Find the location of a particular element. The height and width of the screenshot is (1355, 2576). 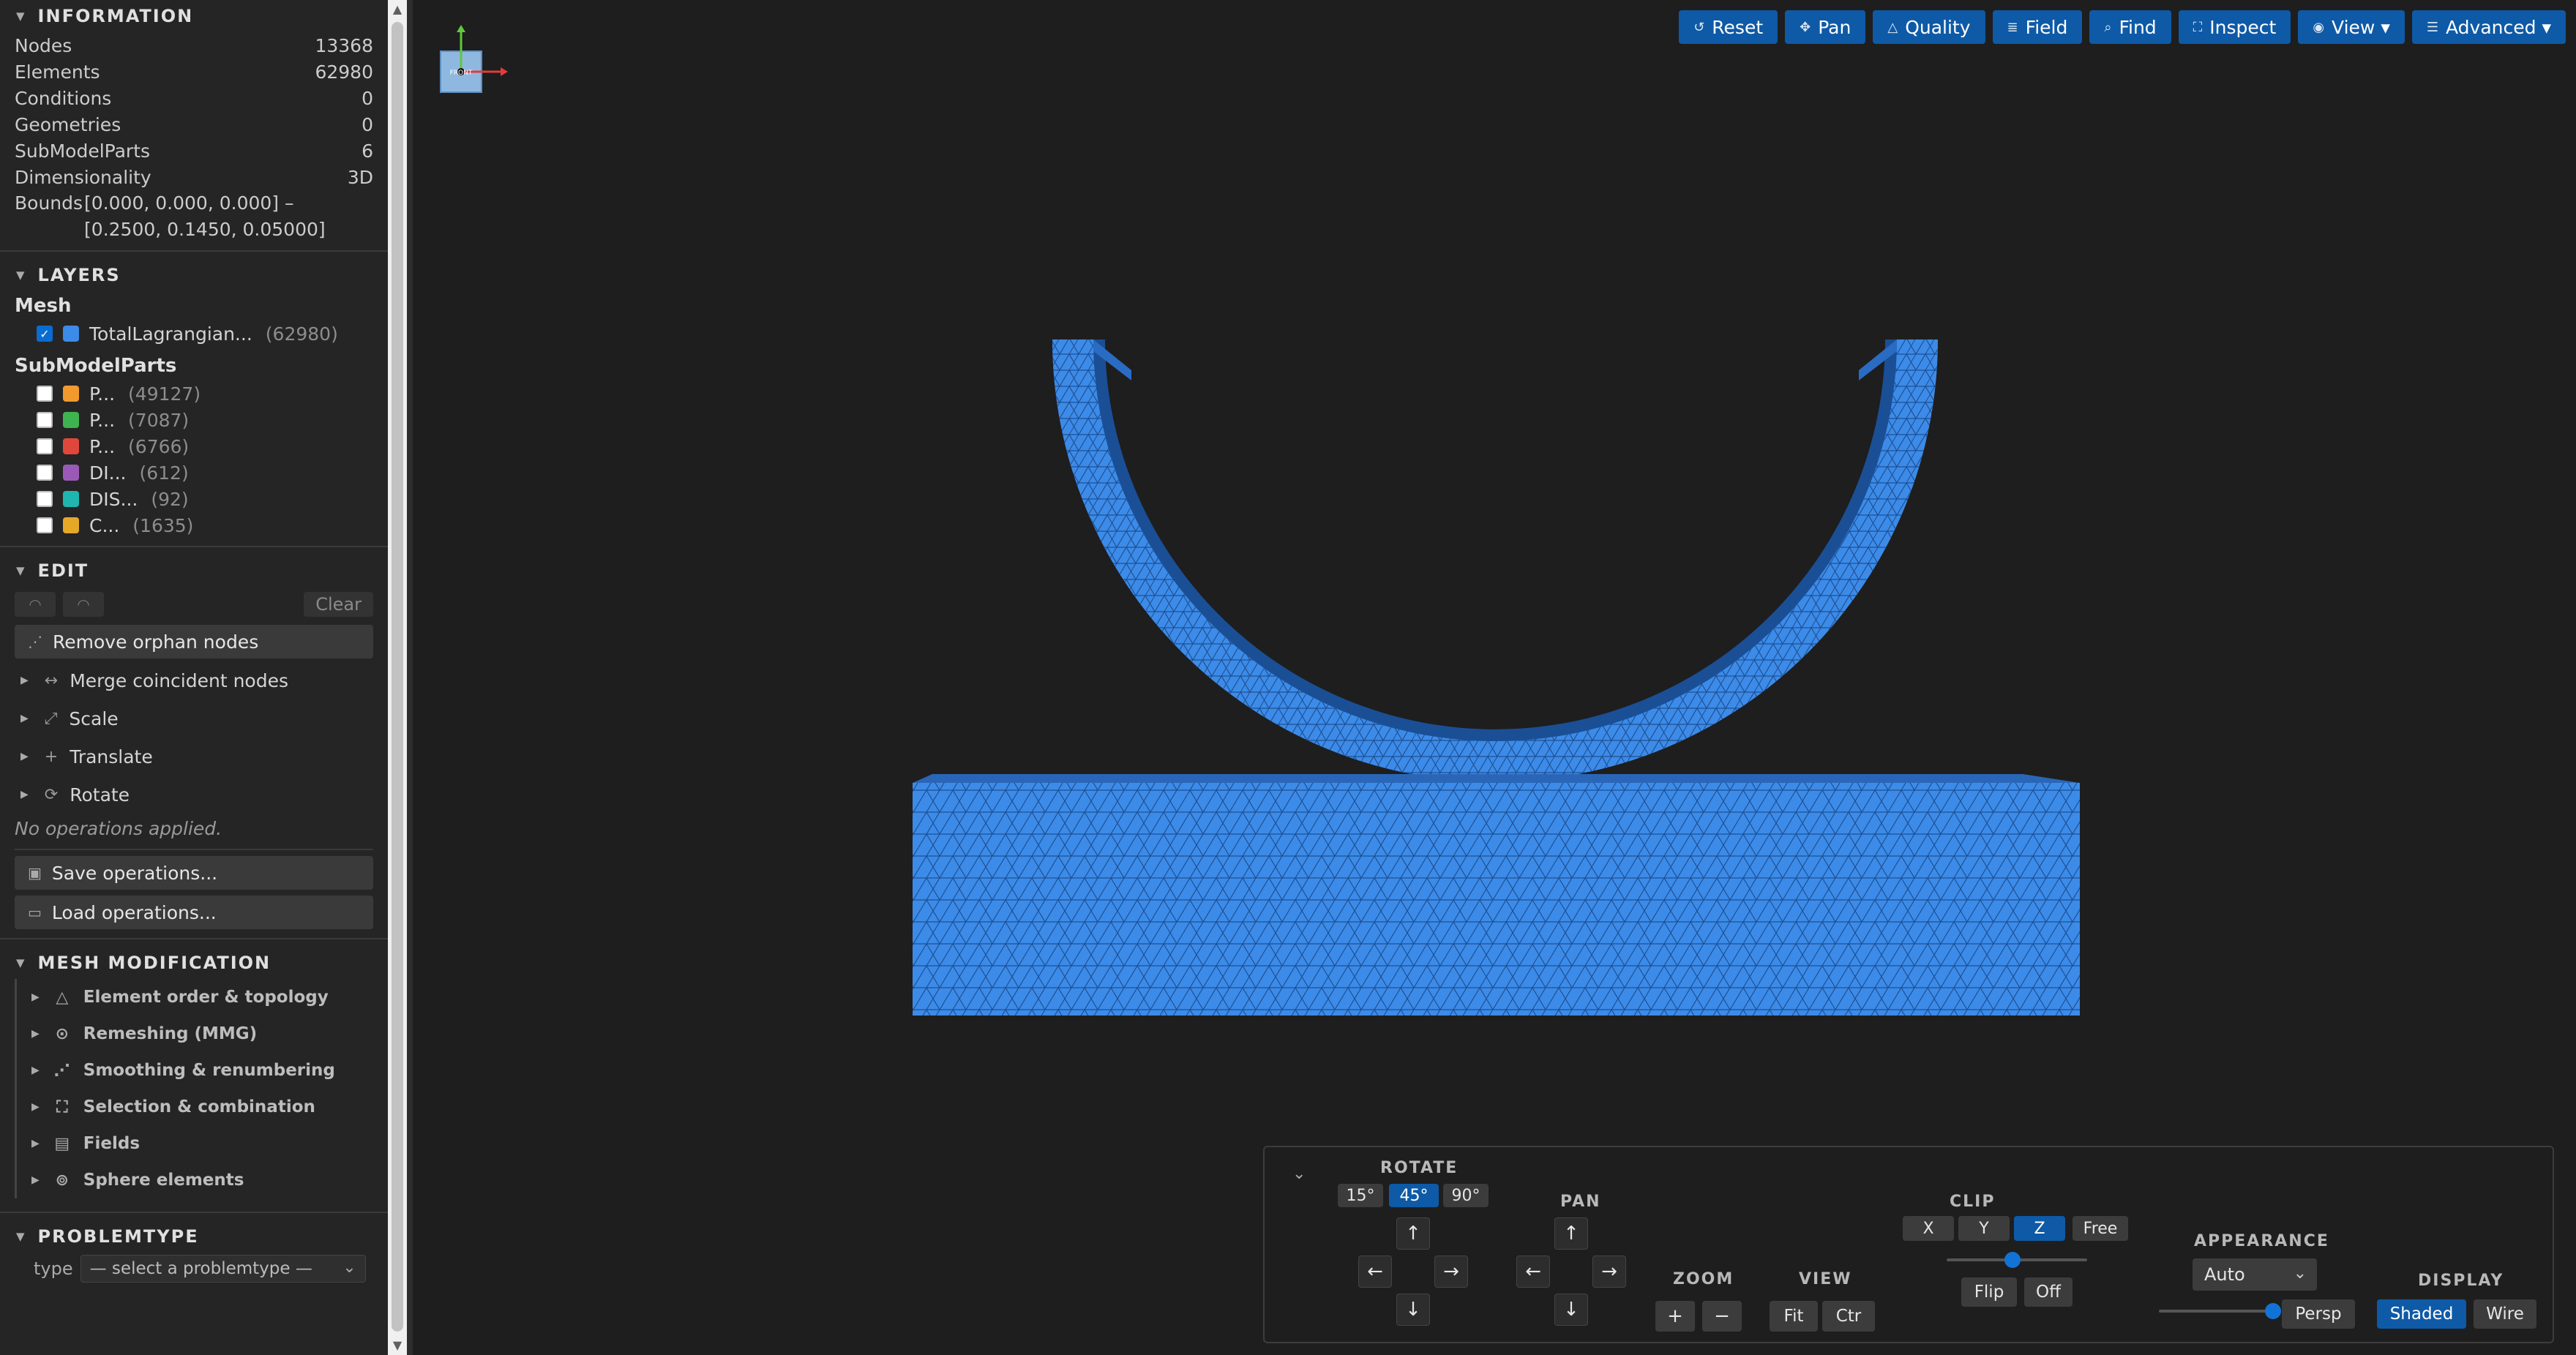

layer-item: P... (49127) is located at coordinates (194, 393).